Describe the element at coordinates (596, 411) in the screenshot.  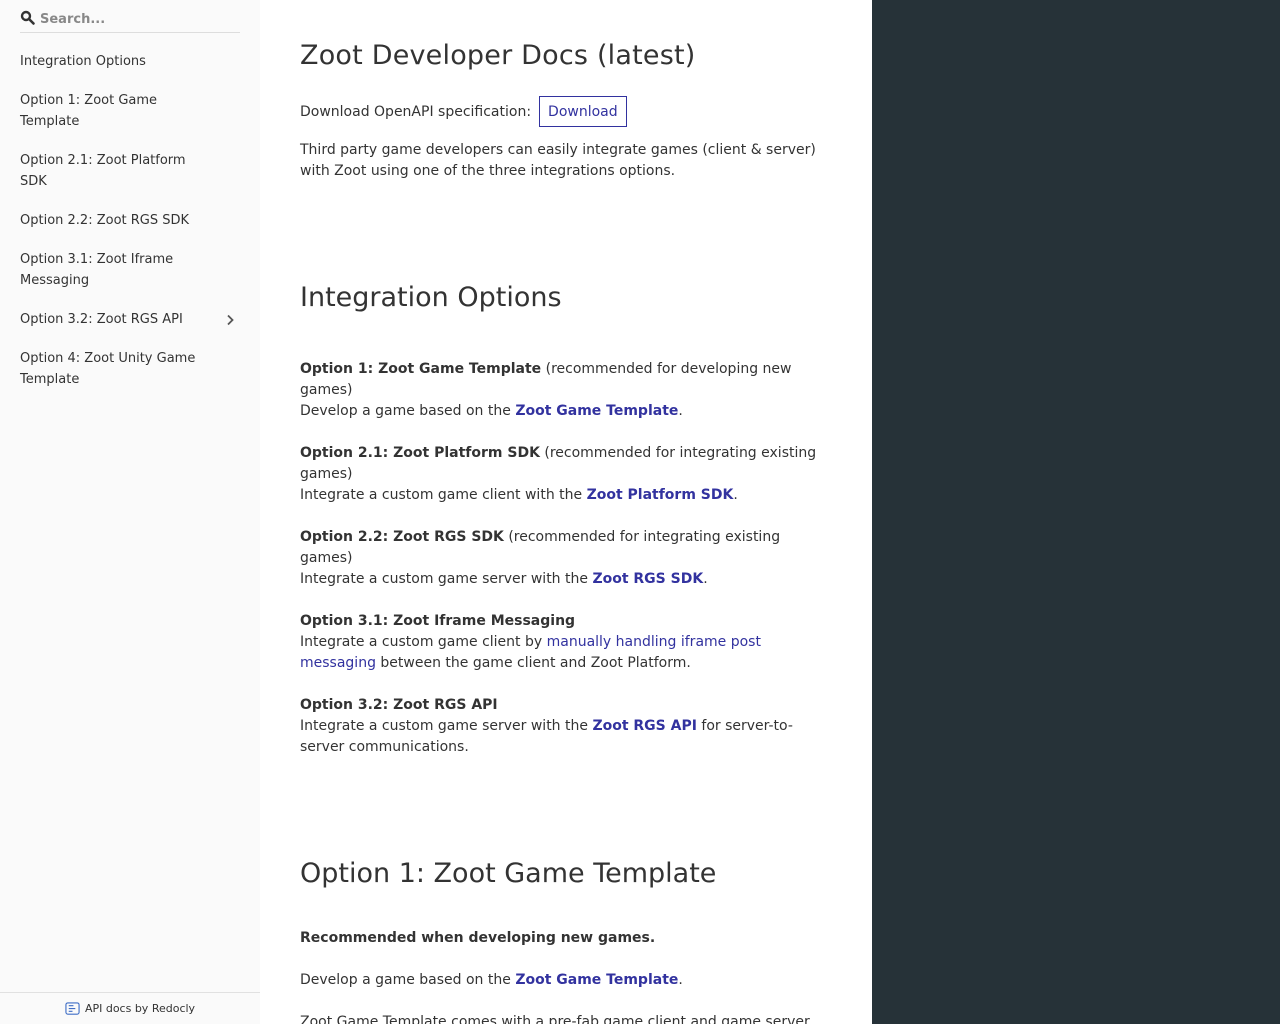
I see `zoot-game-template-link: Zoot Game Template` at that location.